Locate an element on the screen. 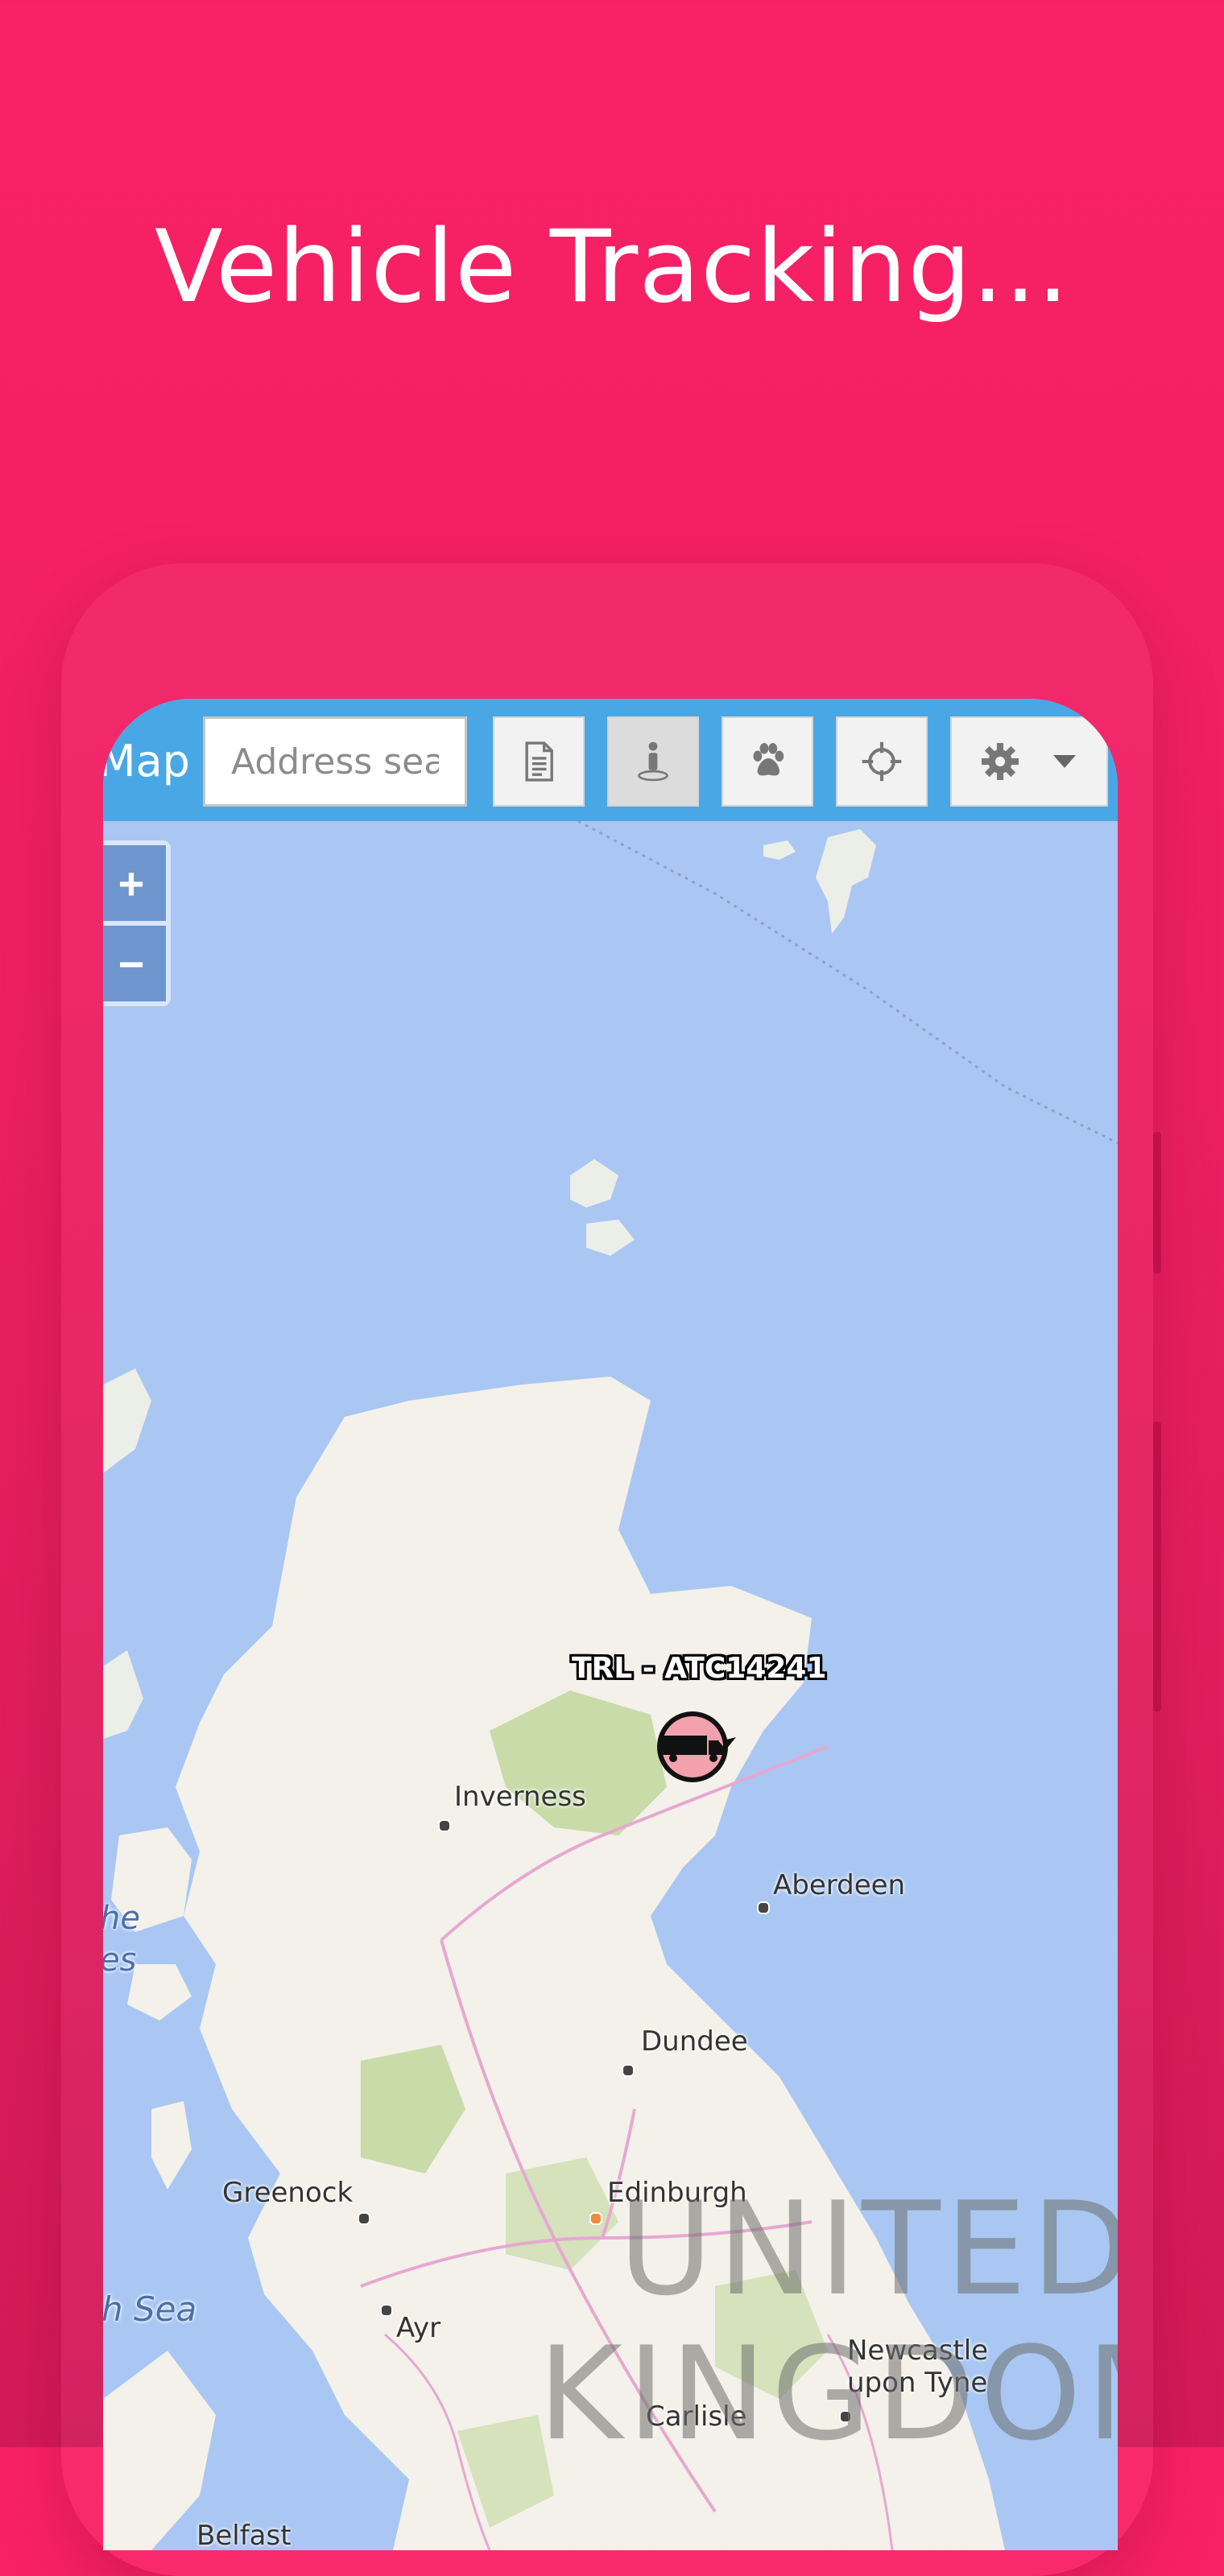  trail-button is located at coordinates (767, 761).